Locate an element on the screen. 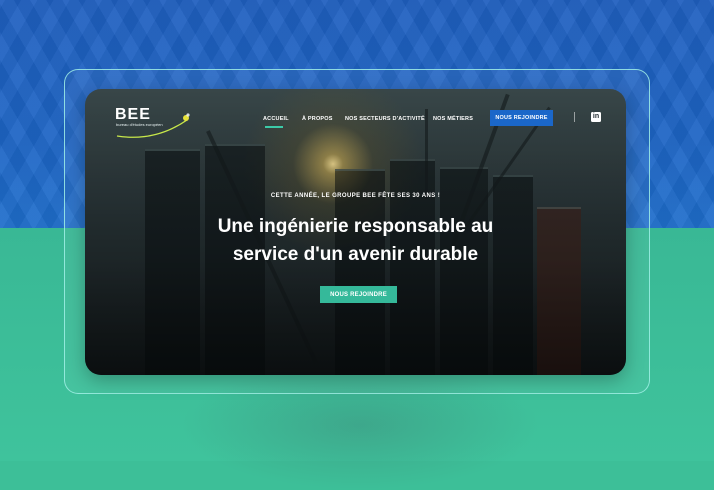 The height and width of the screenshot is (490, 714). nav-item-metiers: Nos métiers is located at coordinates (453, 119).